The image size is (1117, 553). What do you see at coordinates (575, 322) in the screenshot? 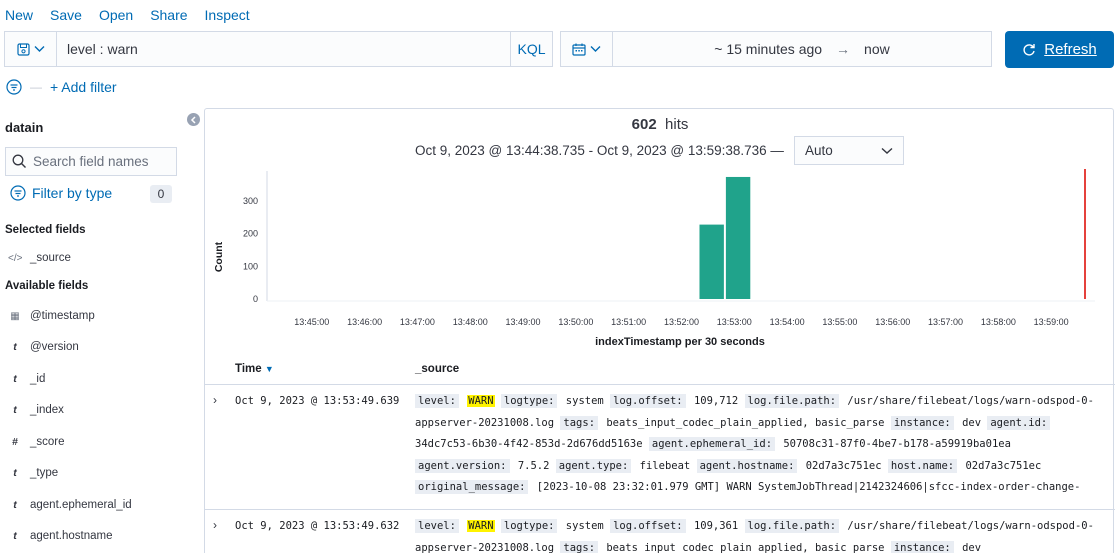
I see `x-tick-label: 13:50:00` at bounding box center [575, 322].